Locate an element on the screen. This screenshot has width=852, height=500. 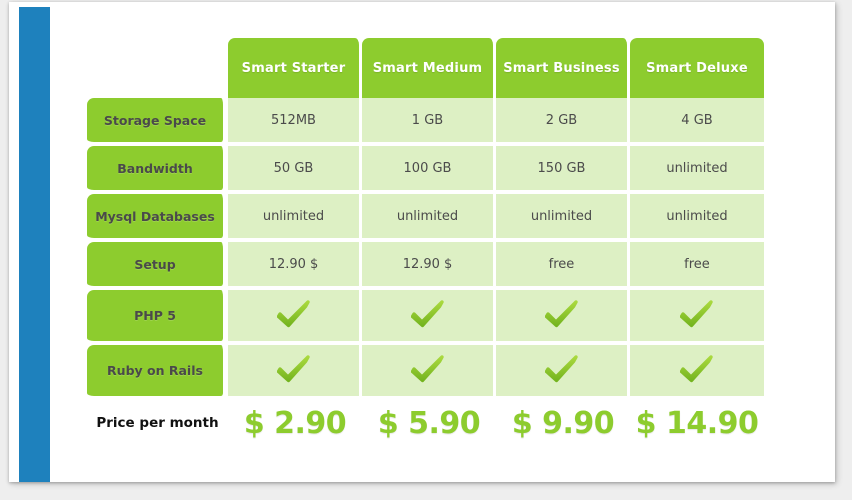
feature-value-php-5-medium is located at coordinates (429, 317).